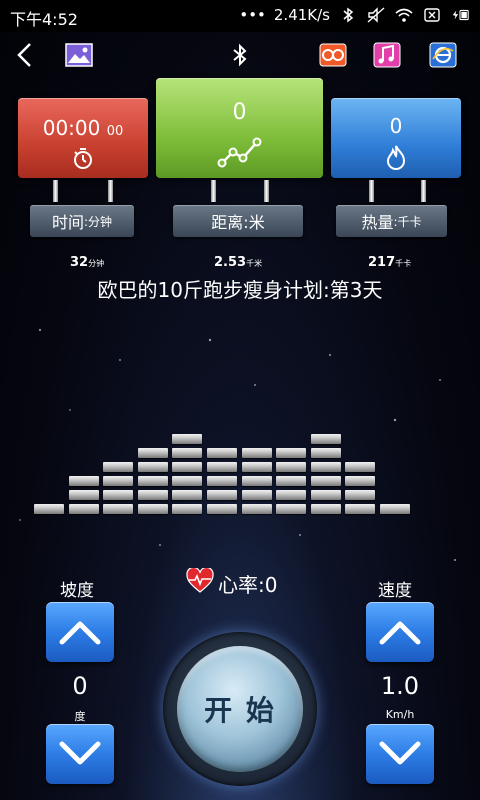 The width and height of the screenshot is (480, 800). I want to click on calories-label-text: 热量, so click(377, 222).